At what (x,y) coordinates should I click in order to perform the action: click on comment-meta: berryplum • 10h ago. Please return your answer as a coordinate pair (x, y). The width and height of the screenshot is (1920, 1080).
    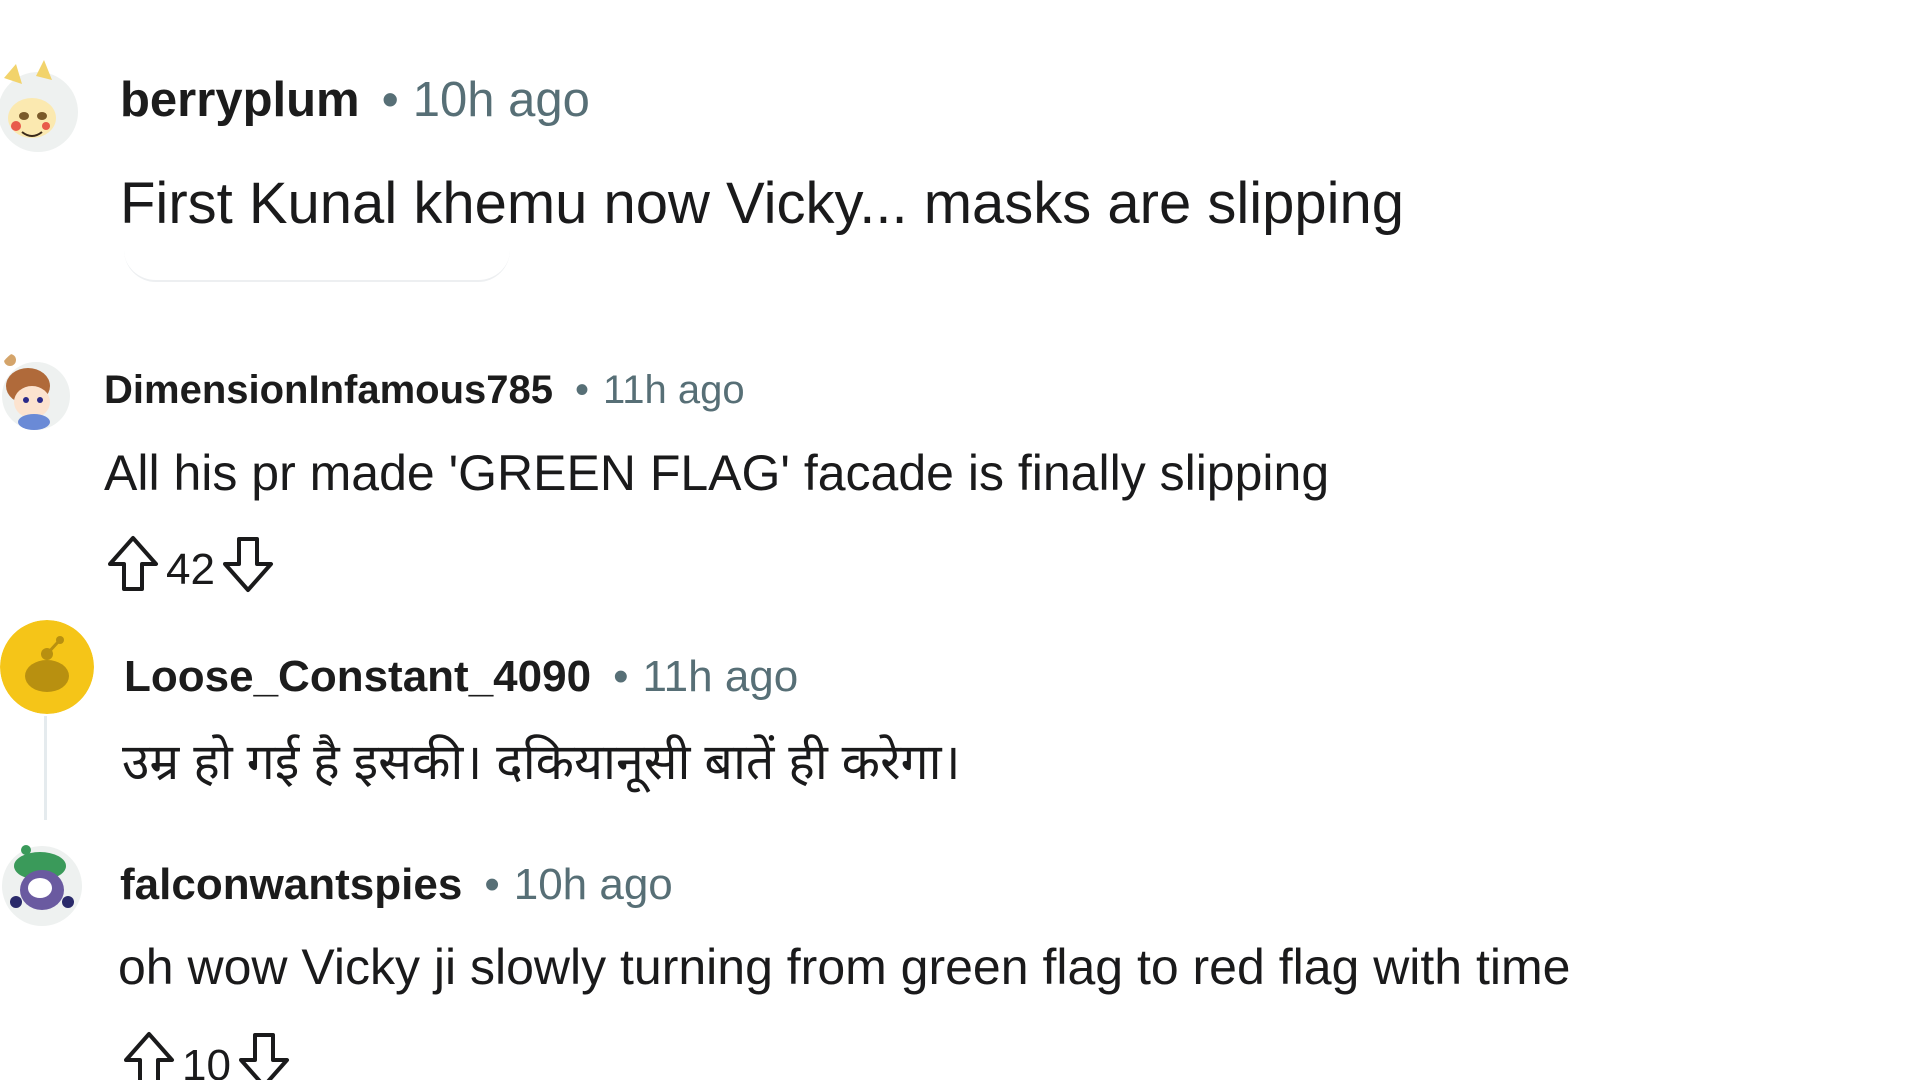
    Looking at the image, I should click on (355, 100).